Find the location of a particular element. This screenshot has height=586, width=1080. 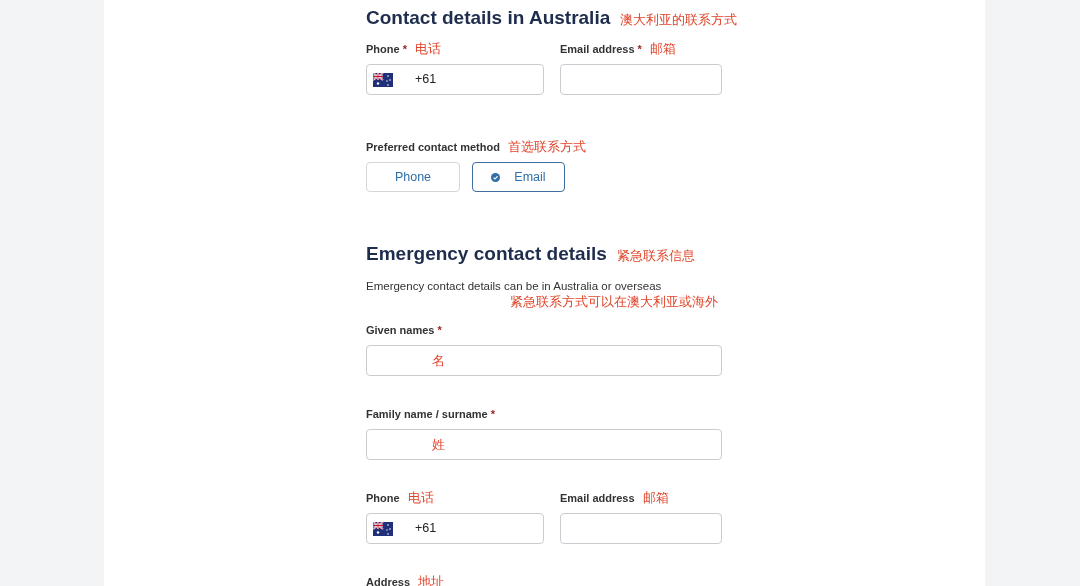

annotation-text: 姓 is located at coordinates (438, 445).